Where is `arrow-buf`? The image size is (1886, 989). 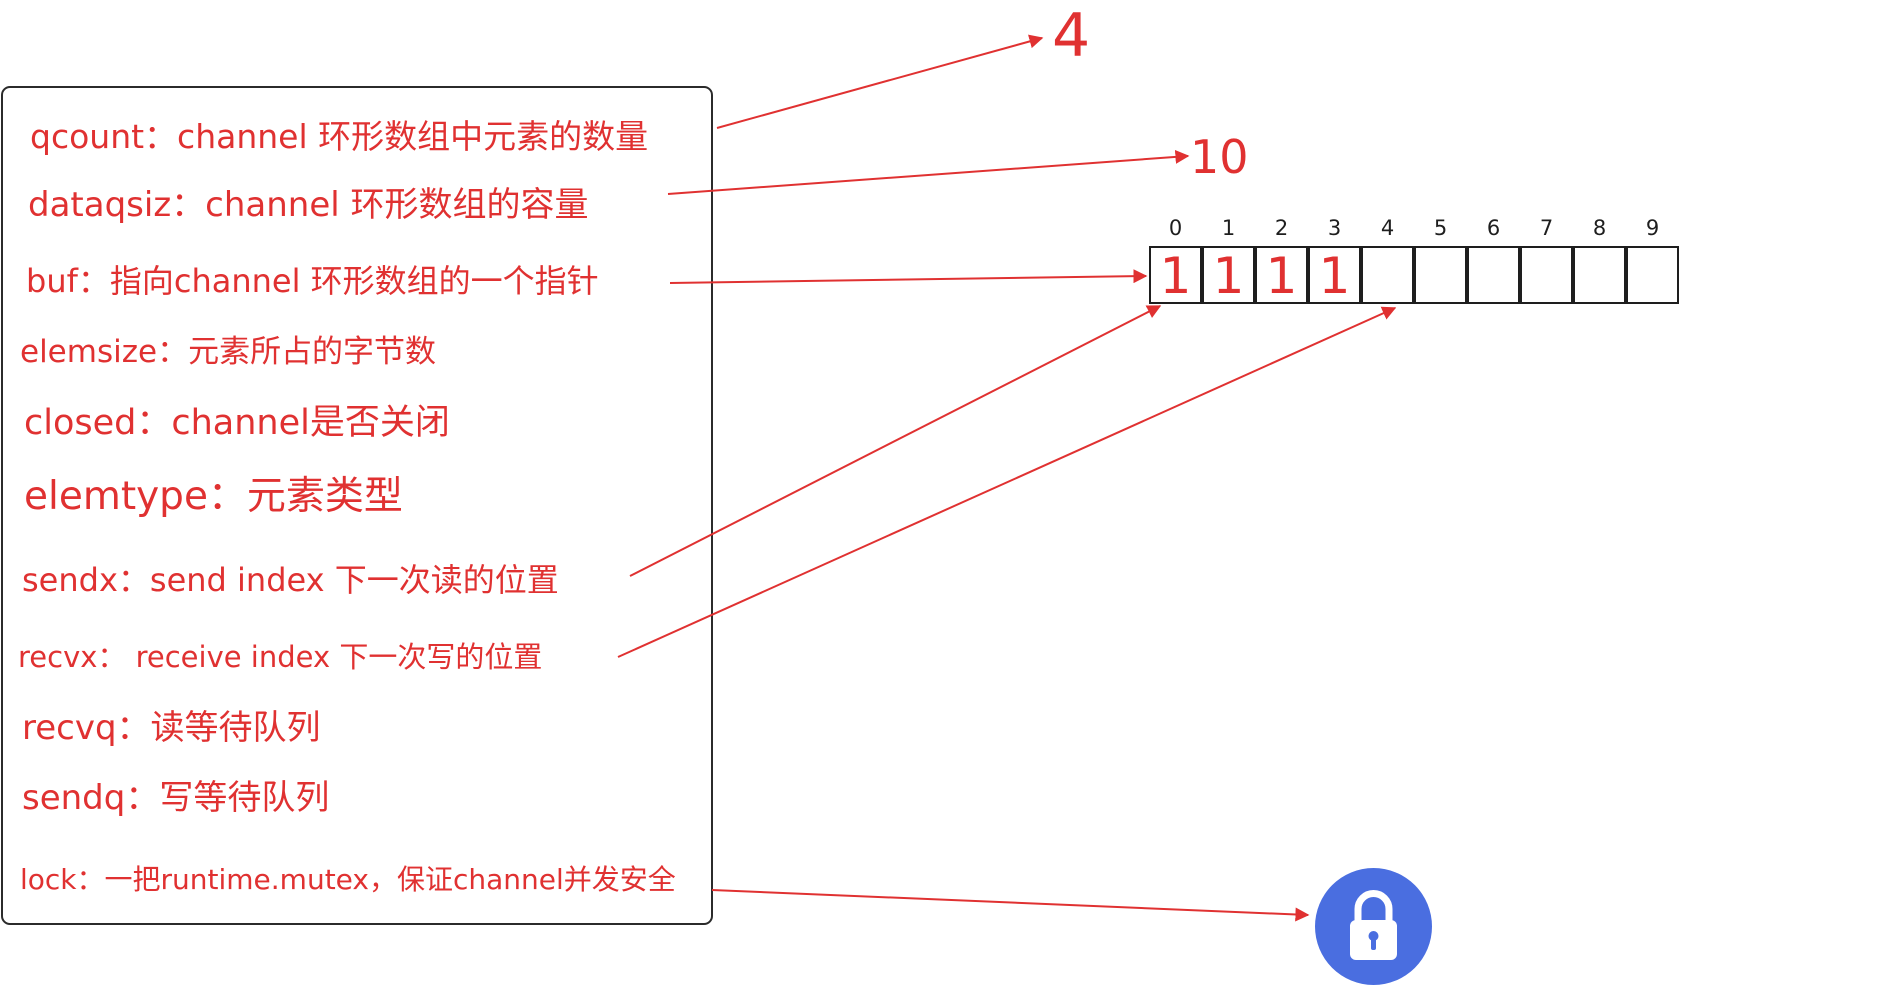 arrow-buf is located at coordinates (908, 276).